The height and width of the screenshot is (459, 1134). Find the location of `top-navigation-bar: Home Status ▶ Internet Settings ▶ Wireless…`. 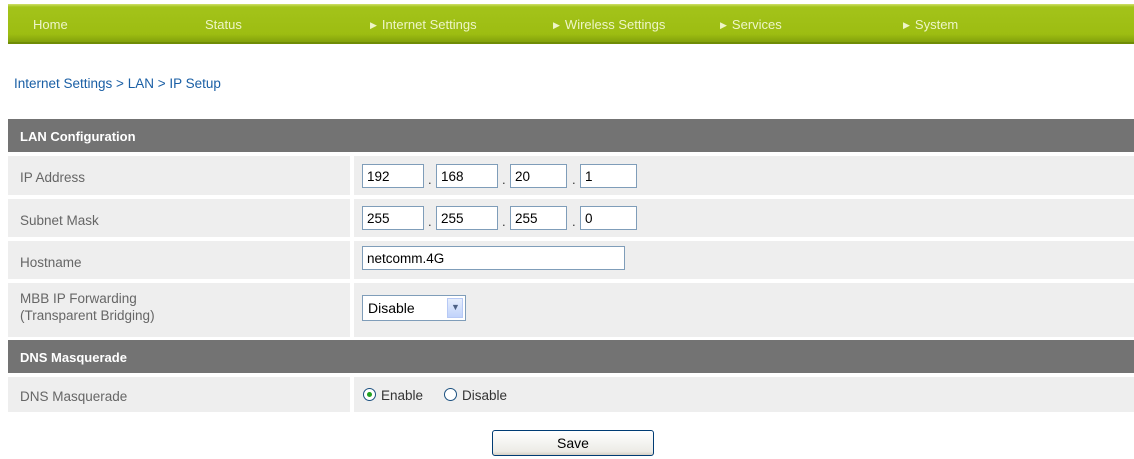

top-navigation-bar: Home Status ▶ Internet Settings ▶ Wireless… is located at coordinates (571, 24).